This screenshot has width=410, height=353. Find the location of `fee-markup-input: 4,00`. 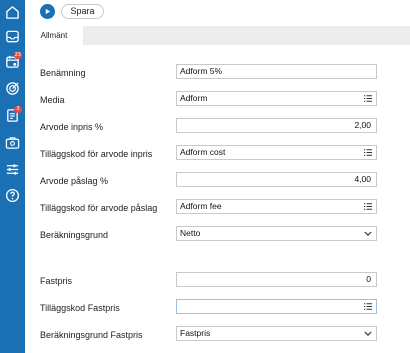

fee-markup-input: 4,00 is located at coordinates (276, 179).